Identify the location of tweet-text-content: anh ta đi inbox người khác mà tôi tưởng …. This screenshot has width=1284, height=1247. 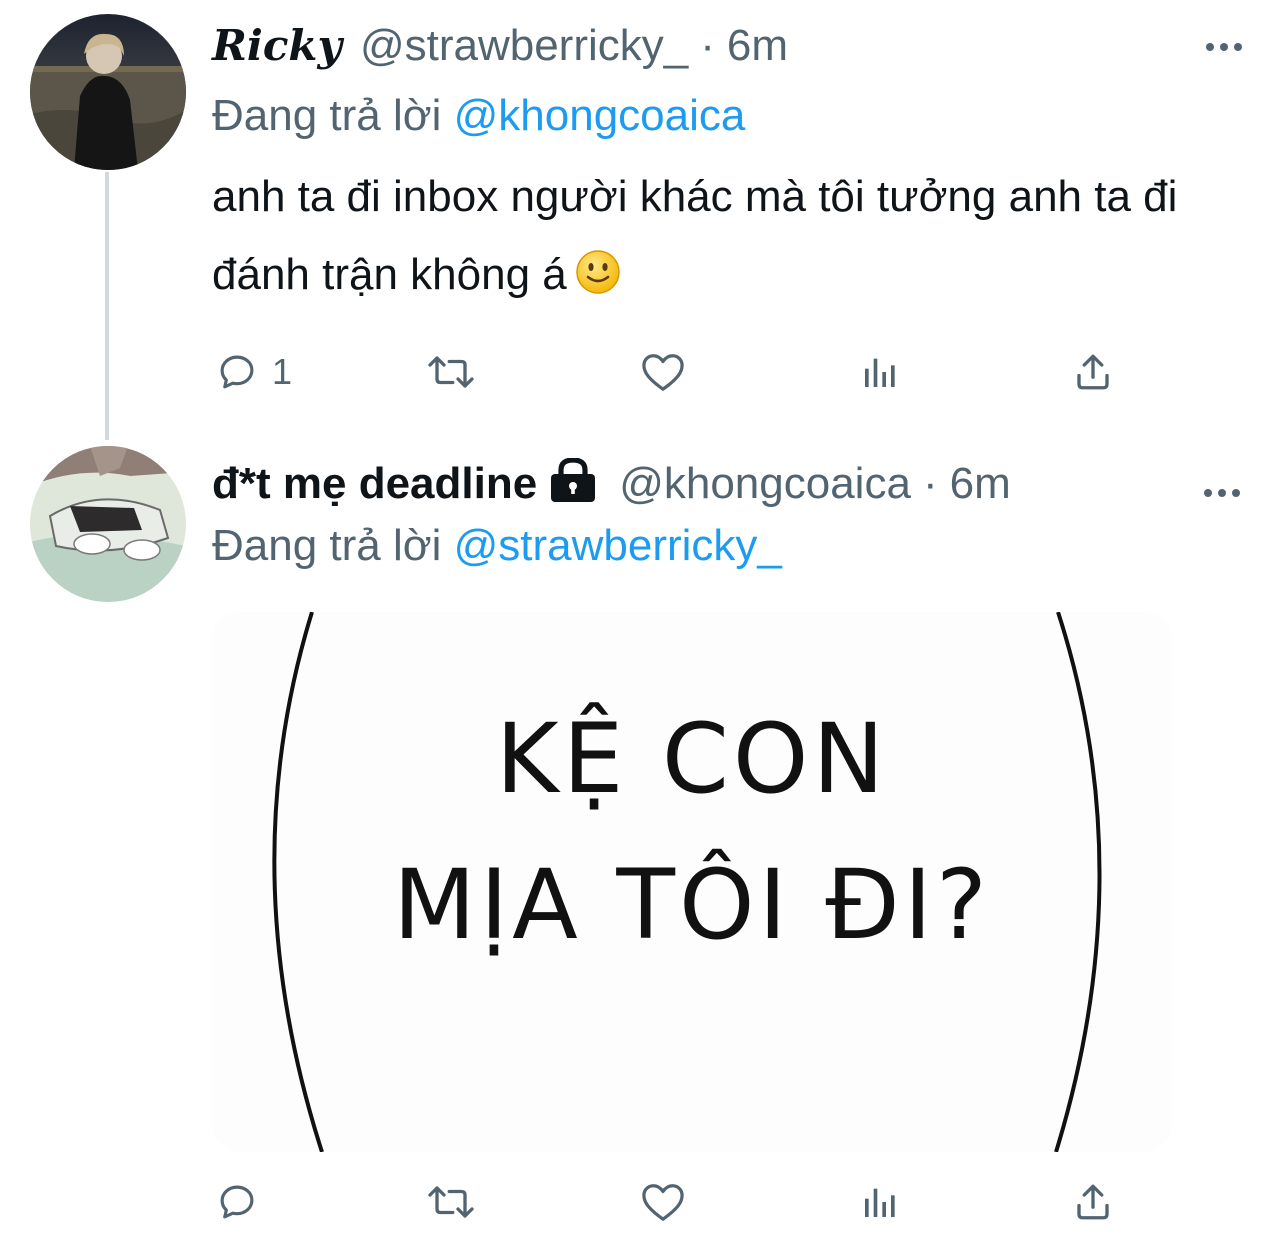
(695, 235).